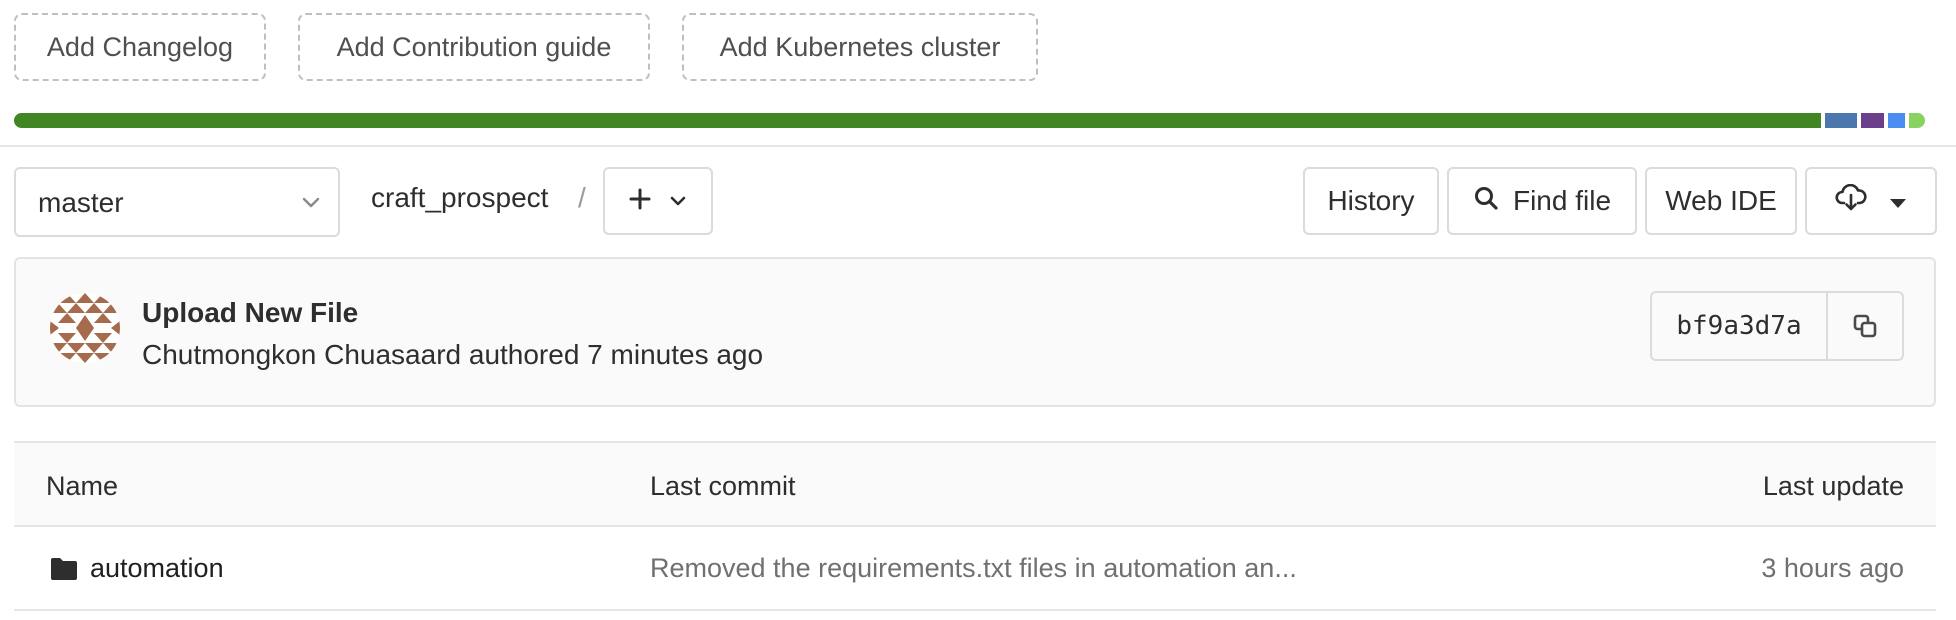  Describe the element at coordinates (64, 572) in the screenshot. I see `folder-icon` at that location.